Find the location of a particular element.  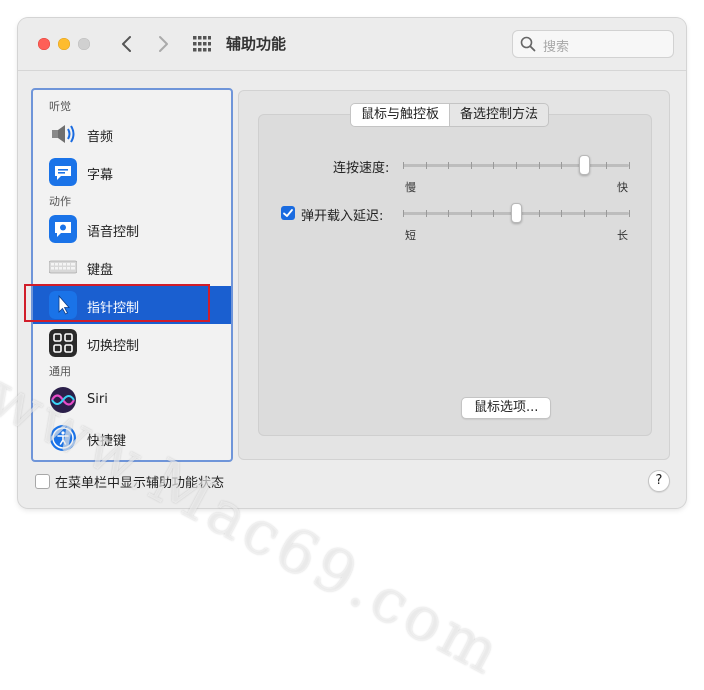

search-icon is located at coordinates (528, 44).